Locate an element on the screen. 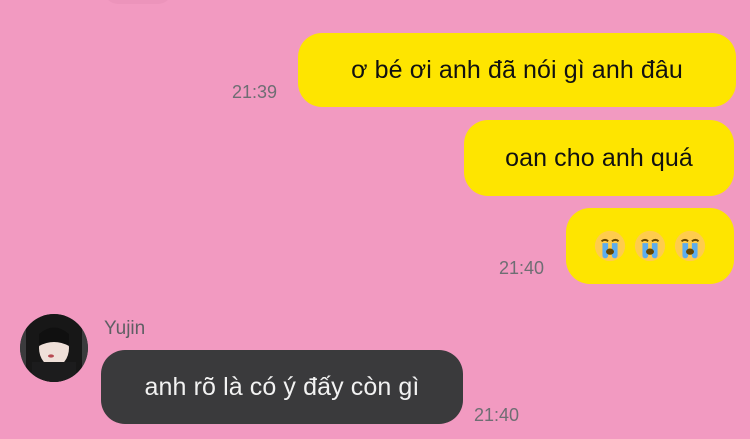  message-text: anh rõ là có ý đấy còn gì is located at coordinates (282, 386).